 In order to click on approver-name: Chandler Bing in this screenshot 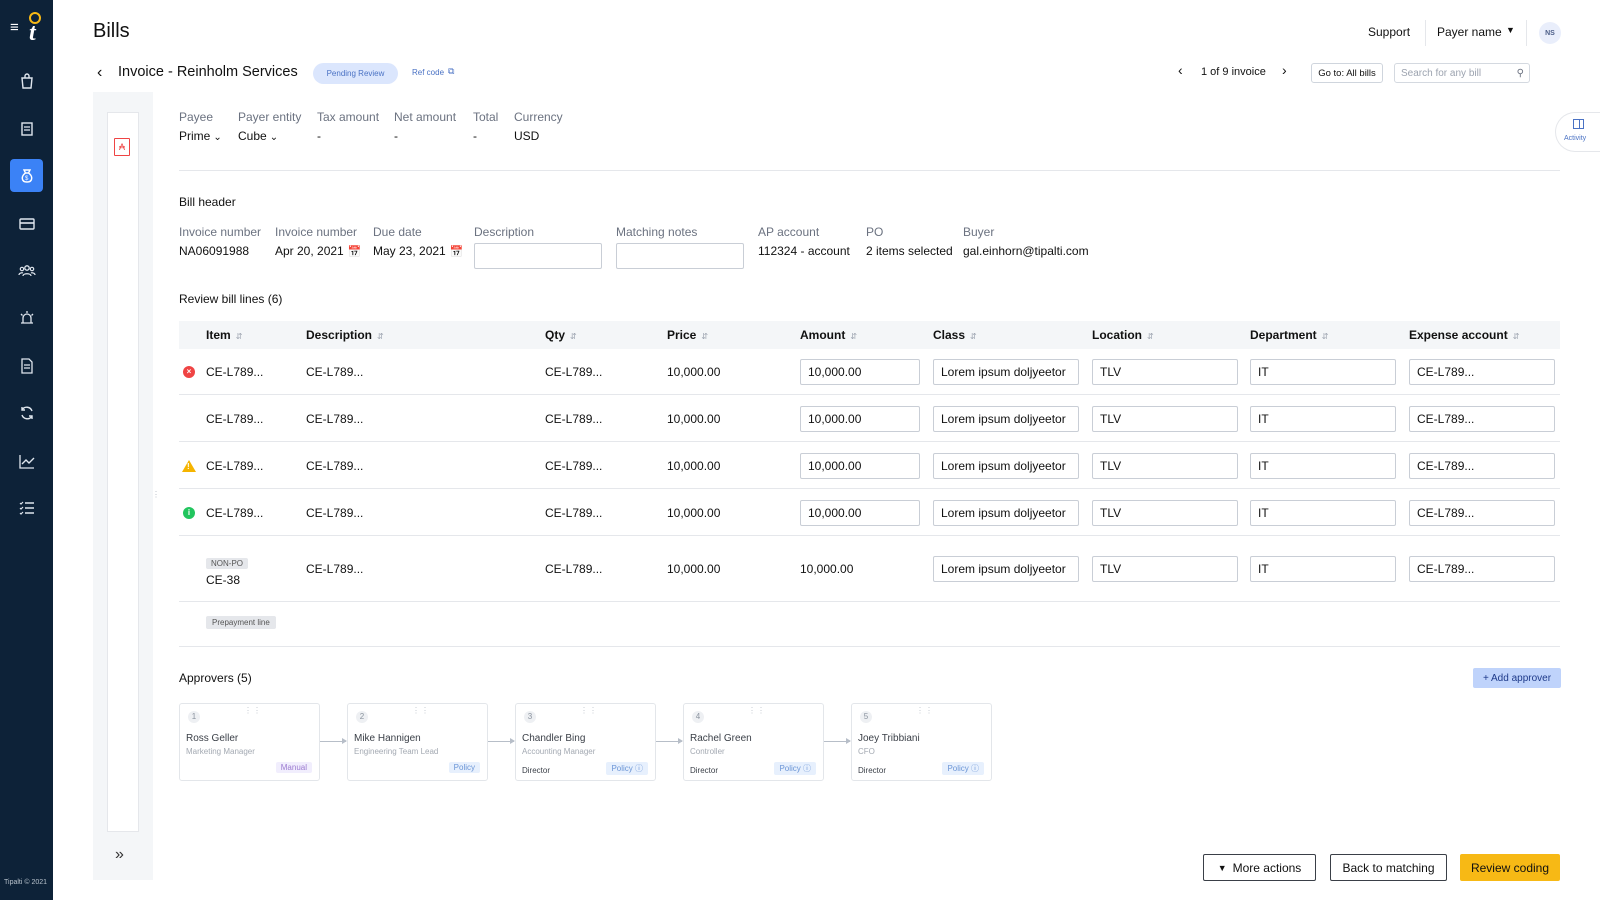, I will do `click(554, 738)`.